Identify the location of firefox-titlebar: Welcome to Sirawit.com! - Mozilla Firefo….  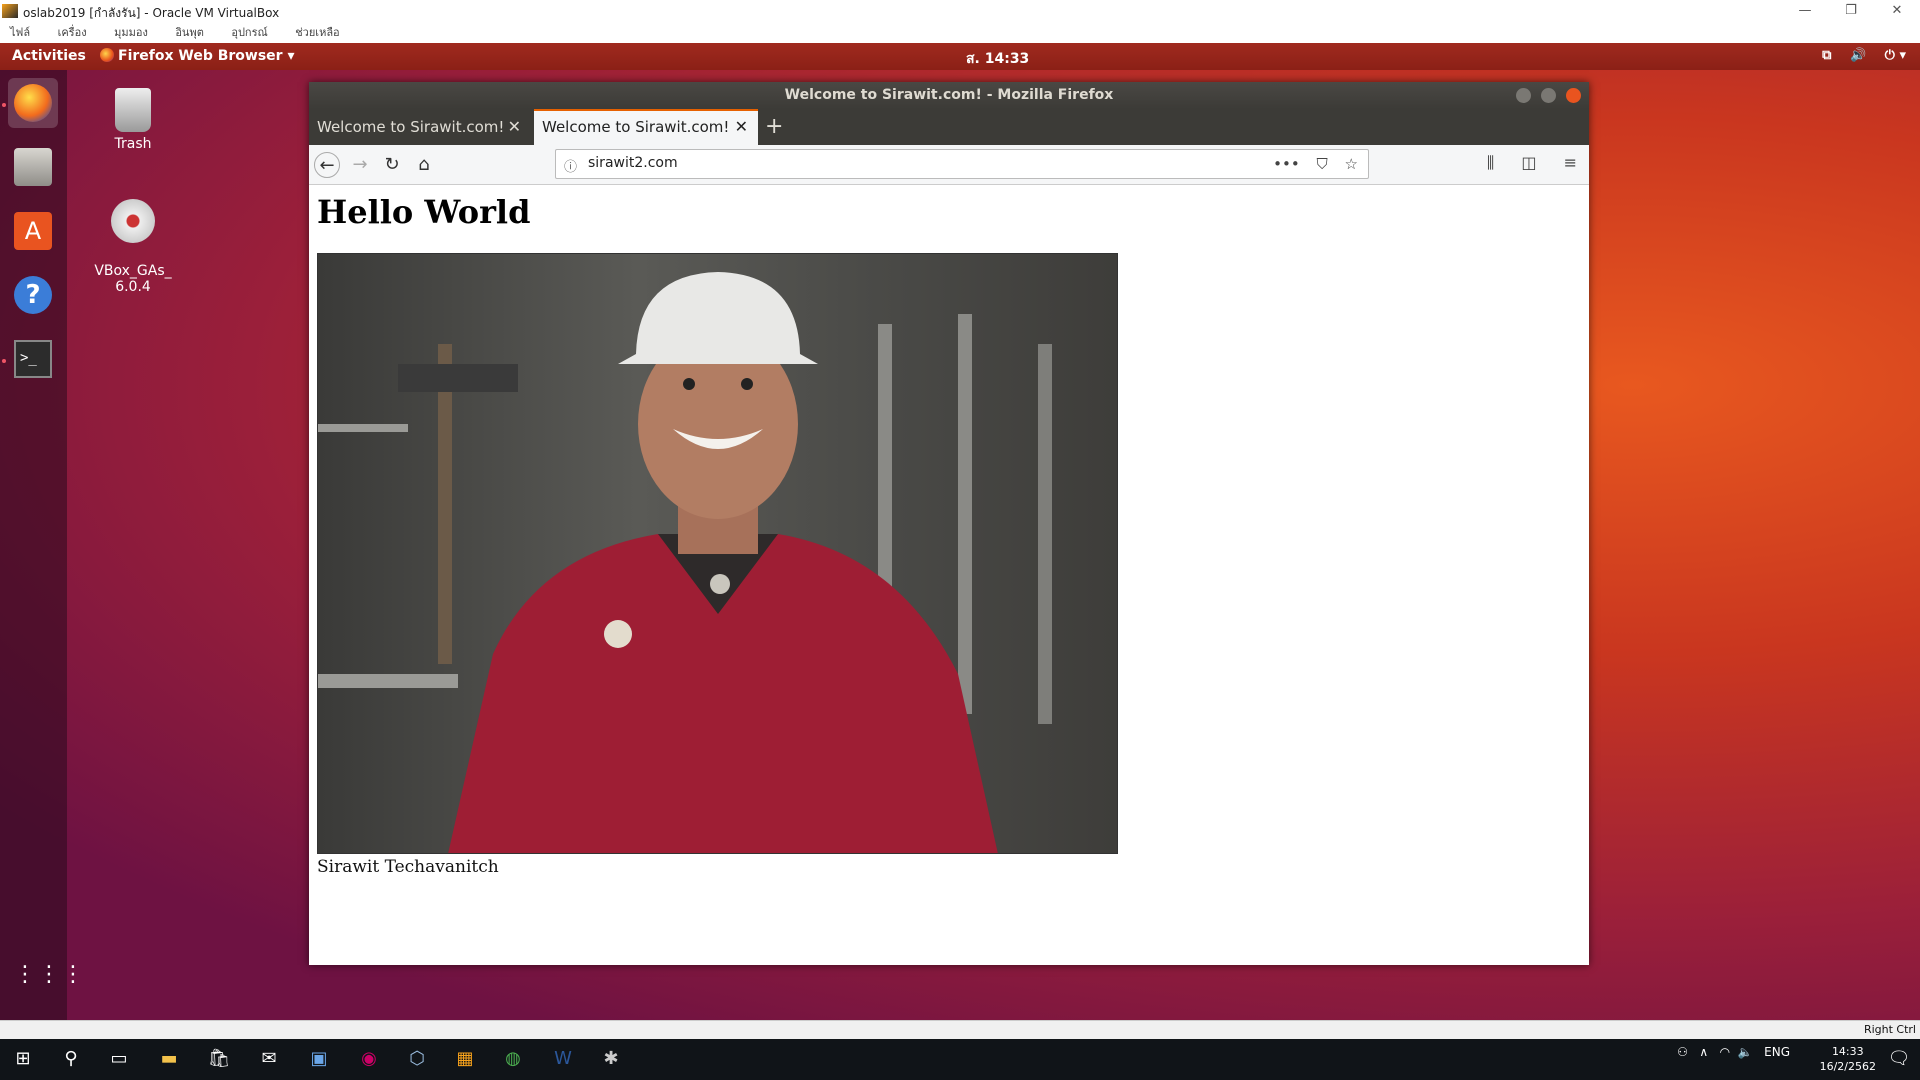
(949, 95).